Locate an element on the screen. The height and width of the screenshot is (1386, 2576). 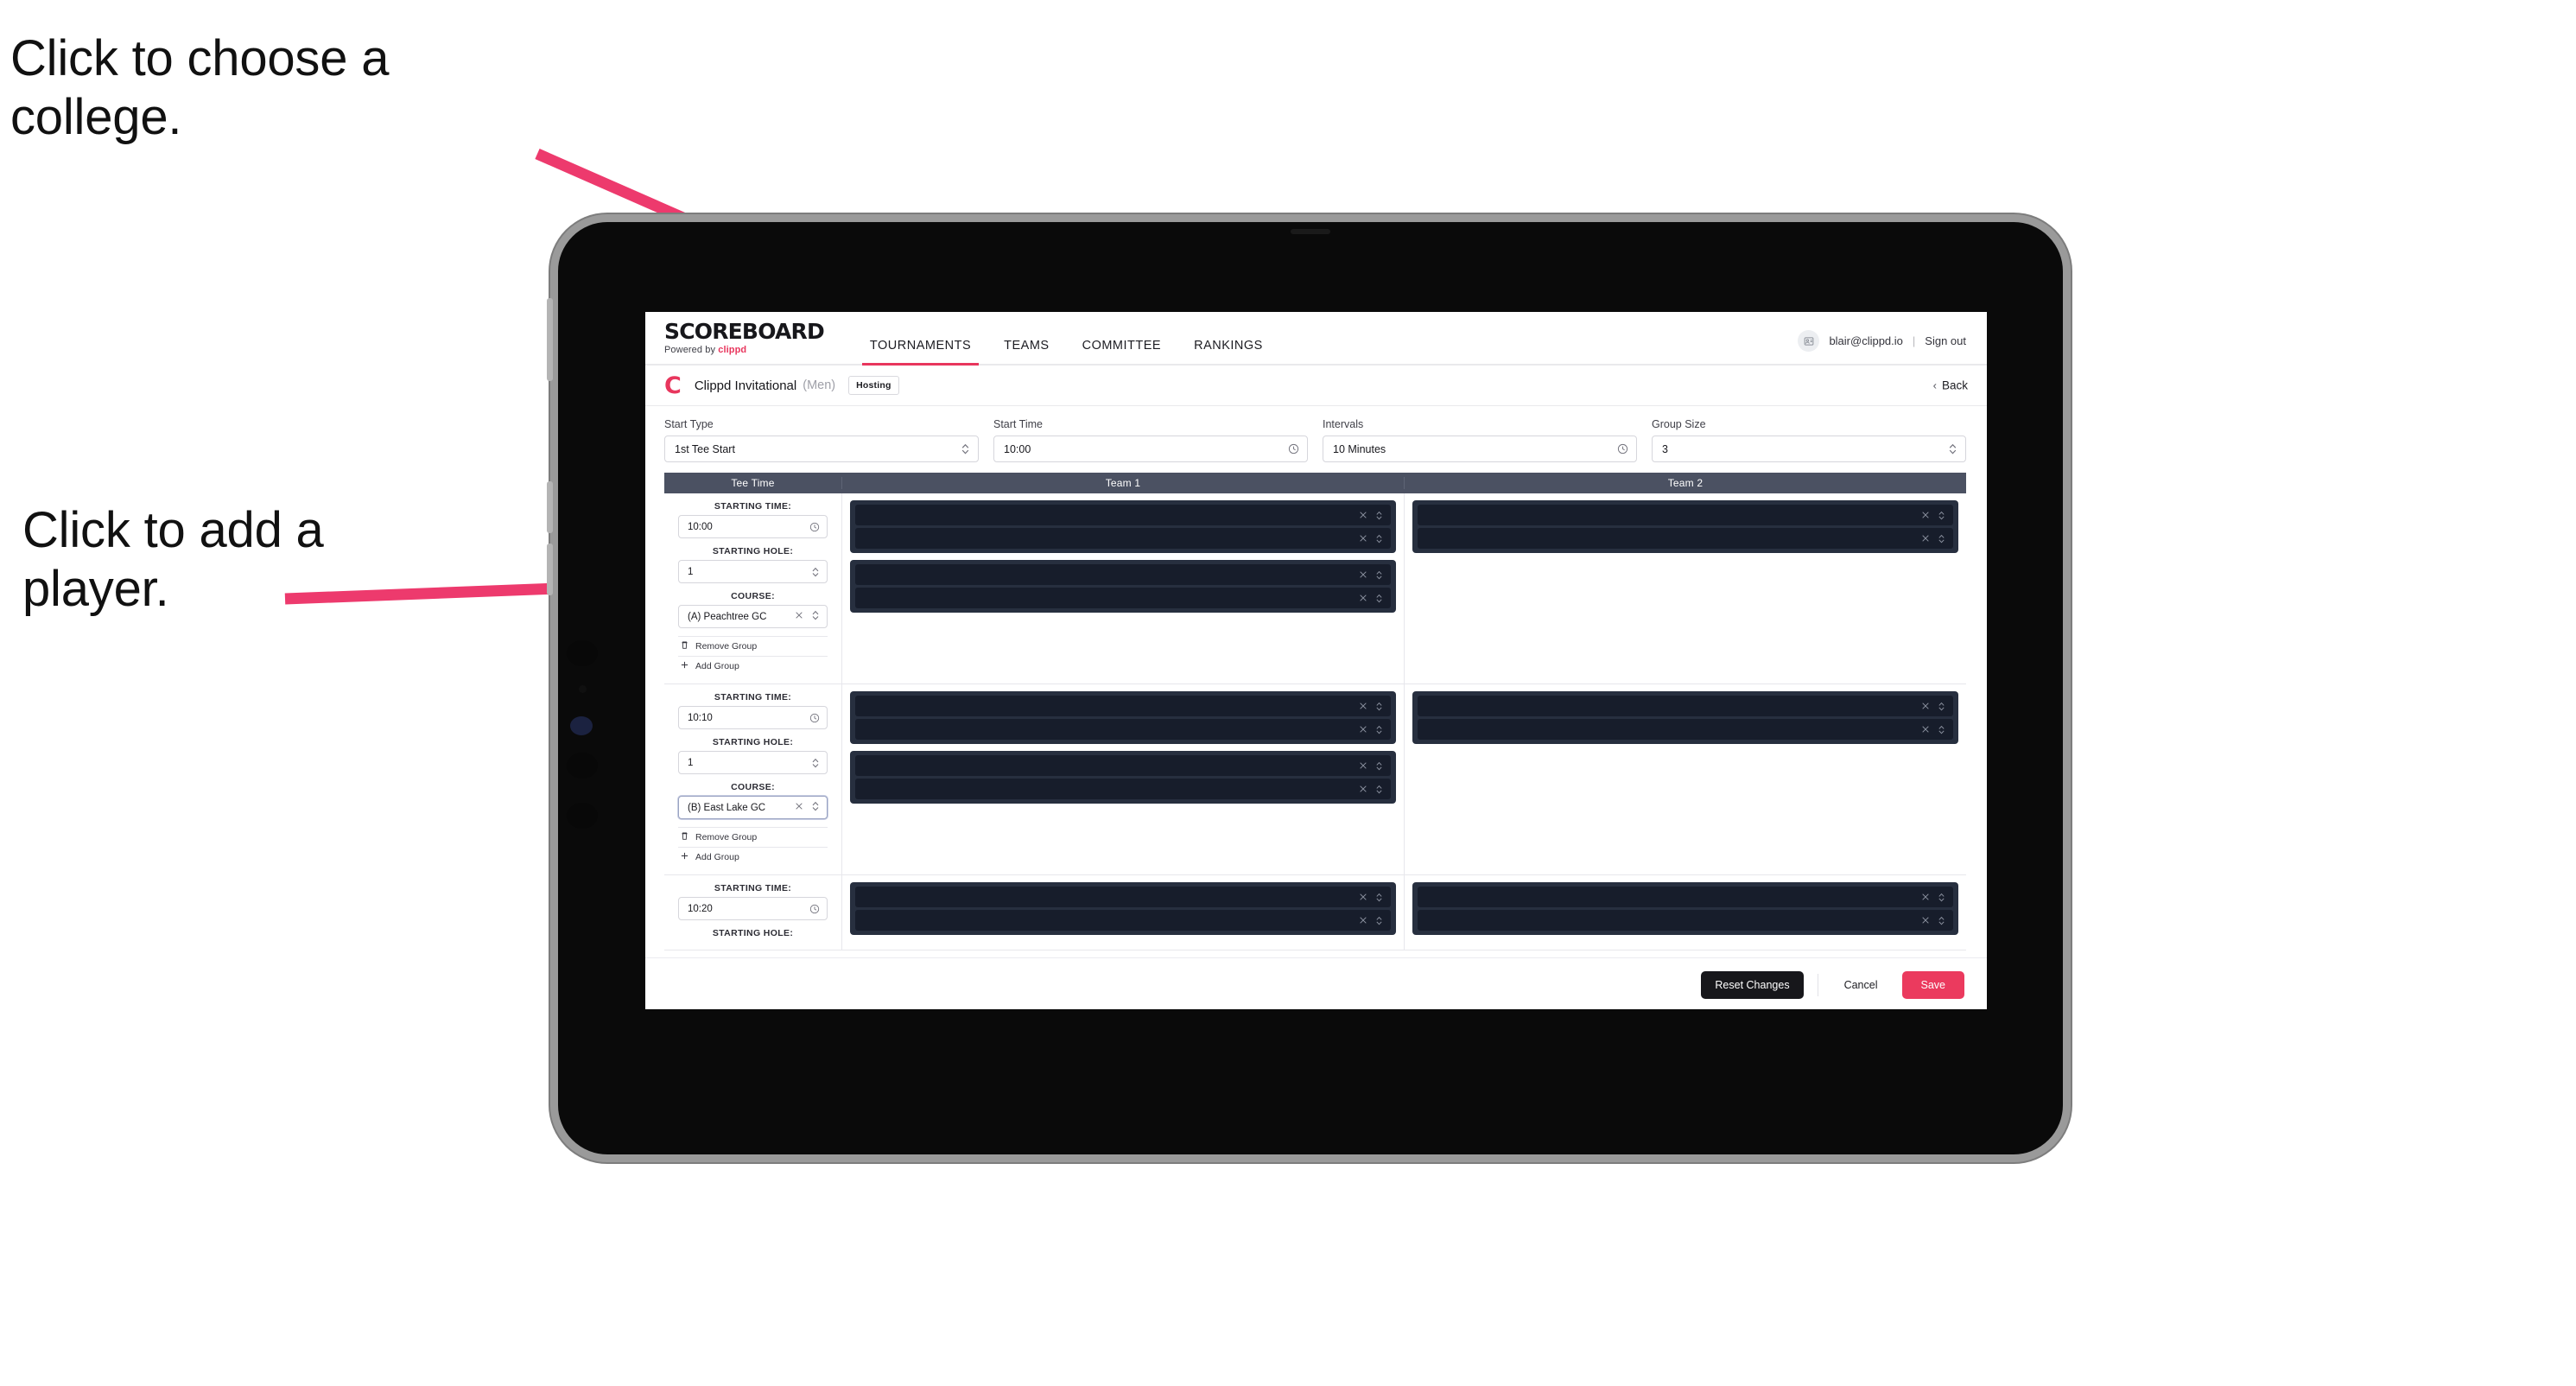
starting-time-value: 10:10 is located at coordinates (700, 717).